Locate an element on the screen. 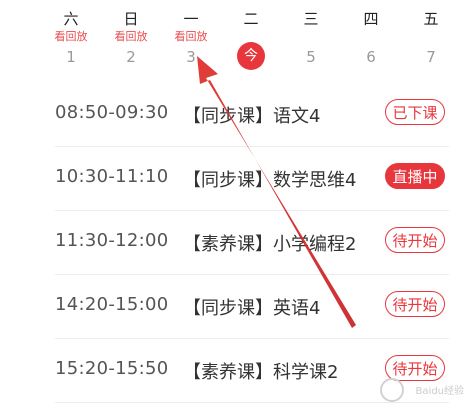  baidu-paw-icon is located at coordinates (392, 390).